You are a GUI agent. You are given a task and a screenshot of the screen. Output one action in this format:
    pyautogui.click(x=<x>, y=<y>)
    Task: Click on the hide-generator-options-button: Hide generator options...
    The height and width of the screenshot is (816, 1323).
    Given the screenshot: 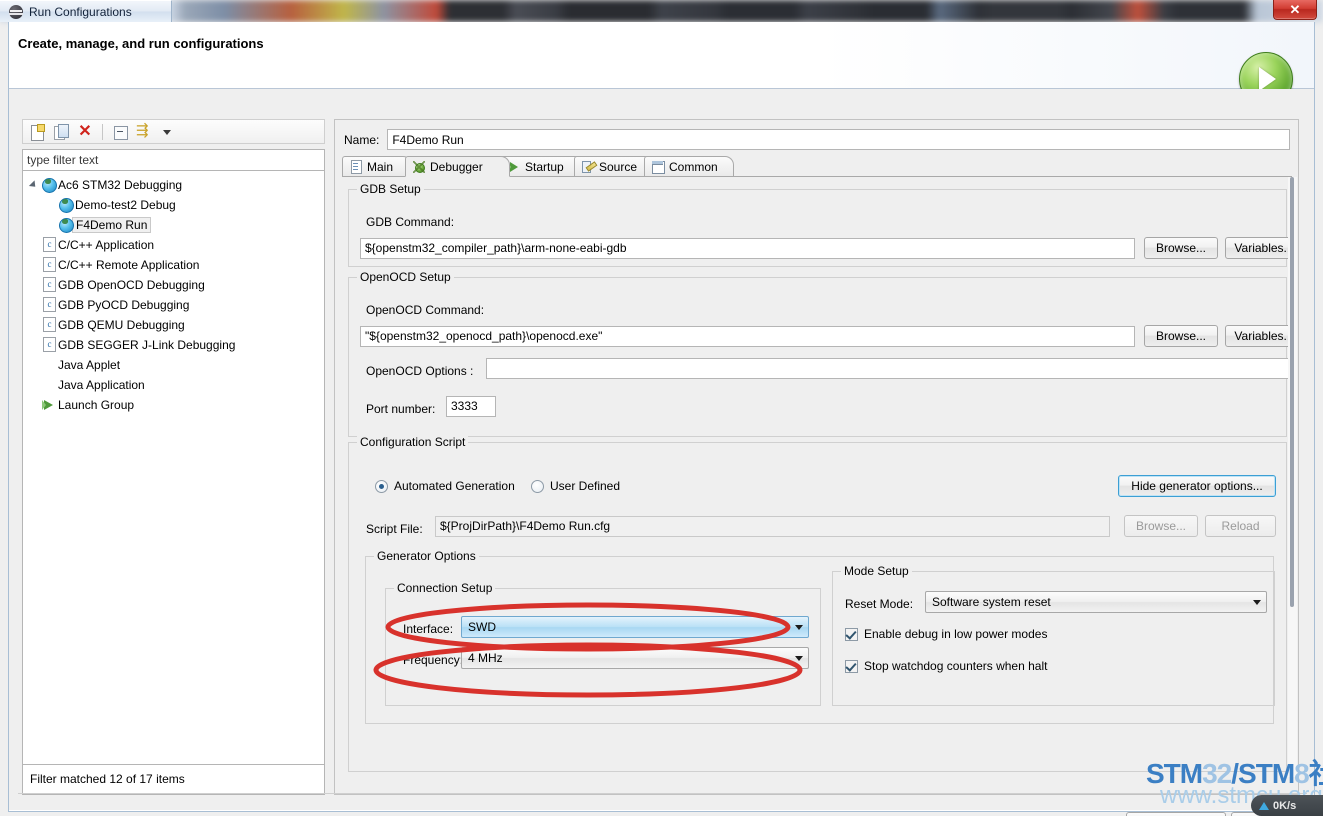 What is the action you would take?
    pyautogui.click(x=1197, y=486)
    